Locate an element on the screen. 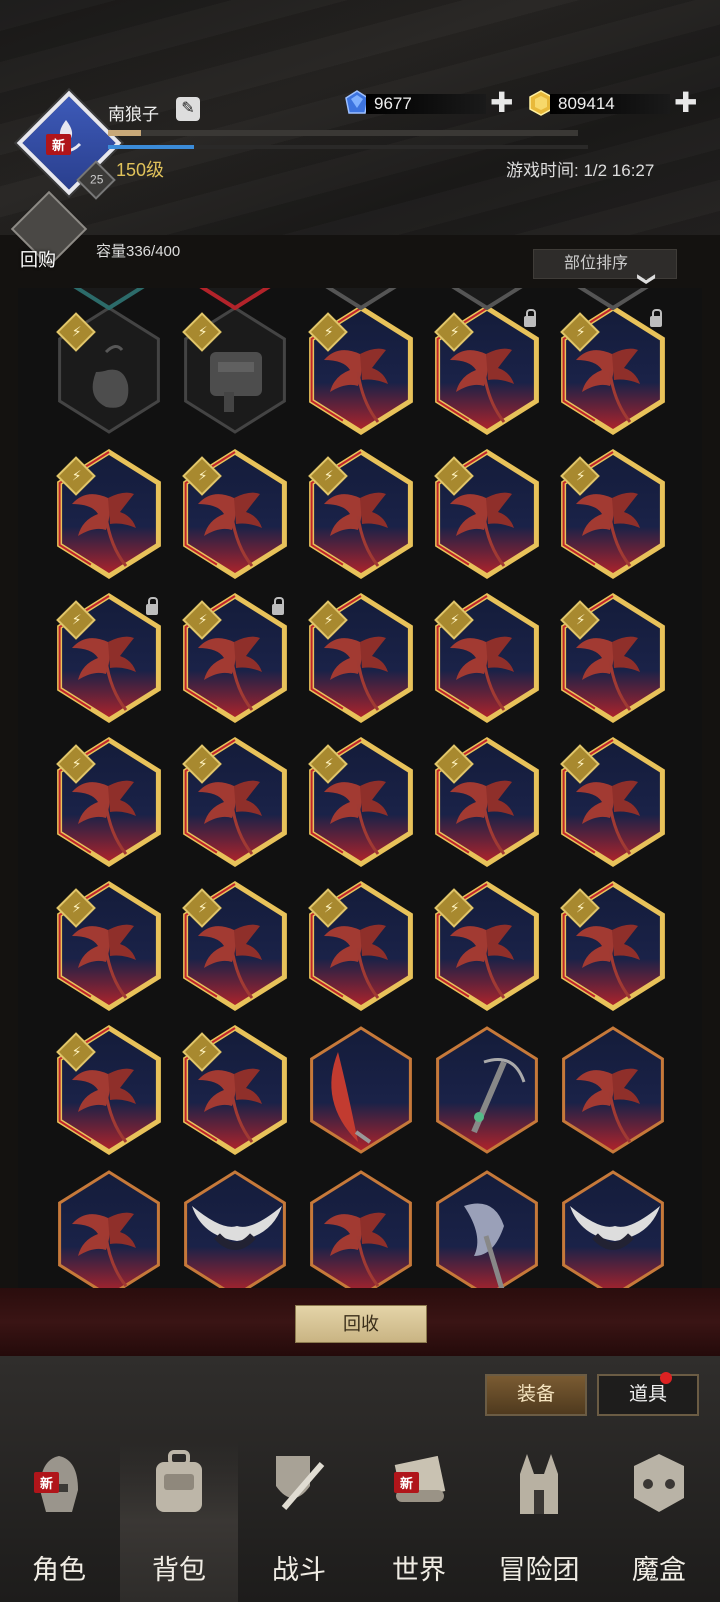 This screenshot has height=1602, width=720. chevron-down-icon: ❯ is located at coordinates (647, 279).